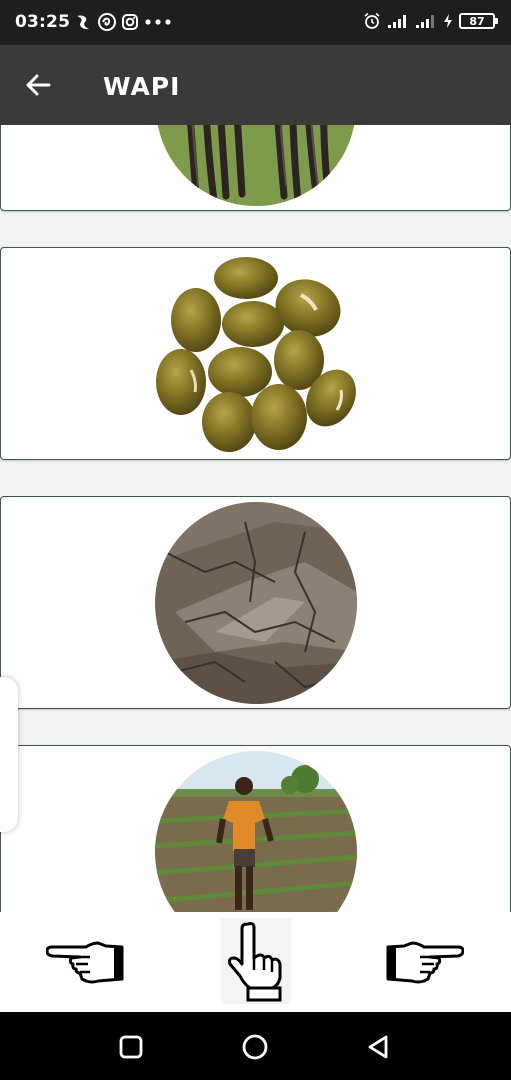 The image size is (511, 1080). I want to click on hand-point-up-icon, so click(255, 962).